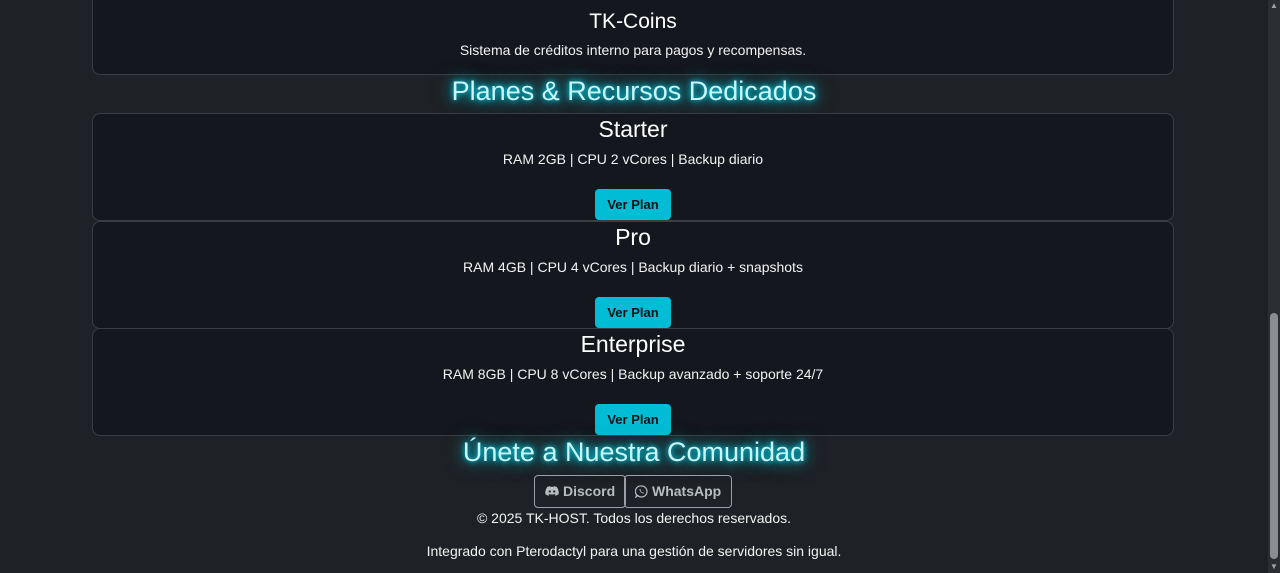  Describe the element at coordinates (589, 491) in the screenshot. I see `discord-label: Discord` at that location.